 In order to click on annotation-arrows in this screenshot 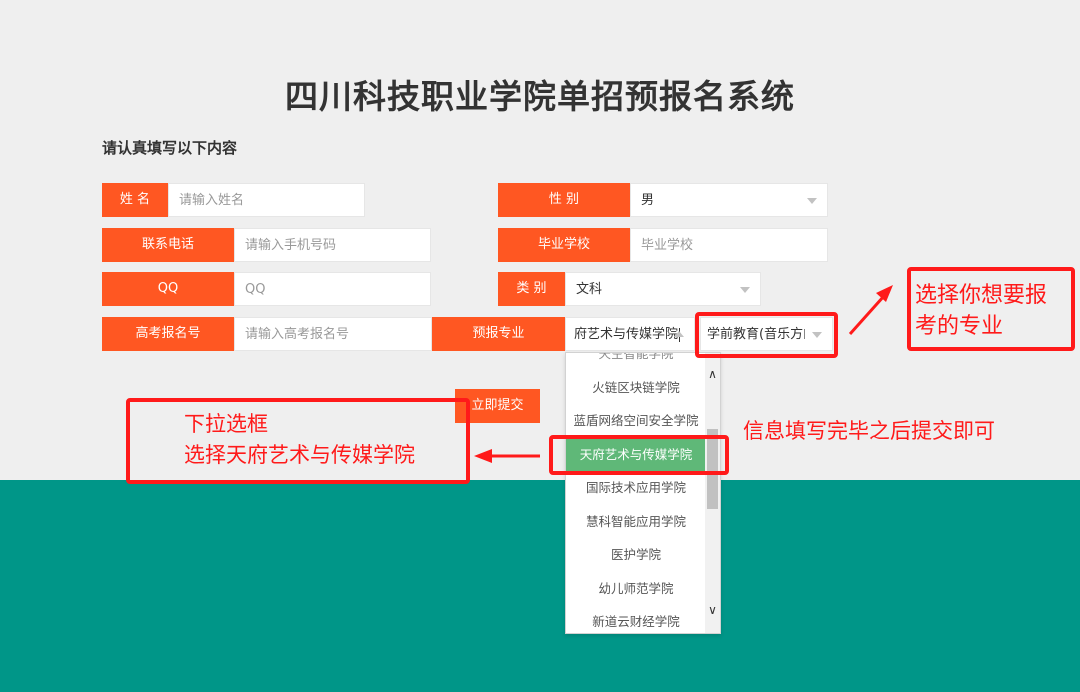, I will do `click(683, 374)`.